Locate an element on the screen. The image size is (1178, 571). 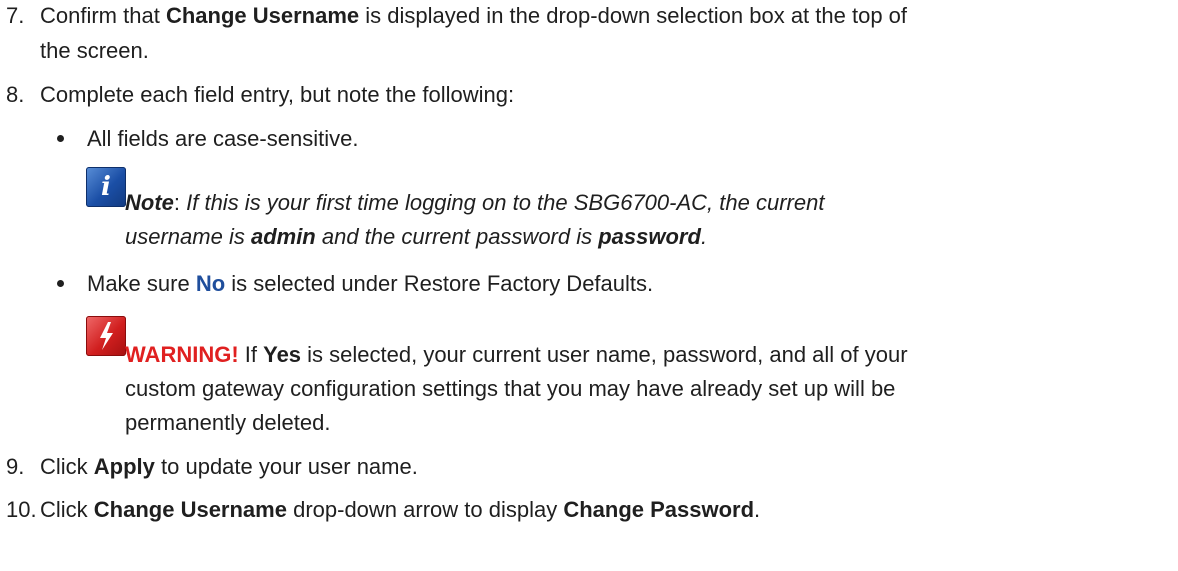
warning-line3: permanently deleted. is located at coordinates (228, 422).